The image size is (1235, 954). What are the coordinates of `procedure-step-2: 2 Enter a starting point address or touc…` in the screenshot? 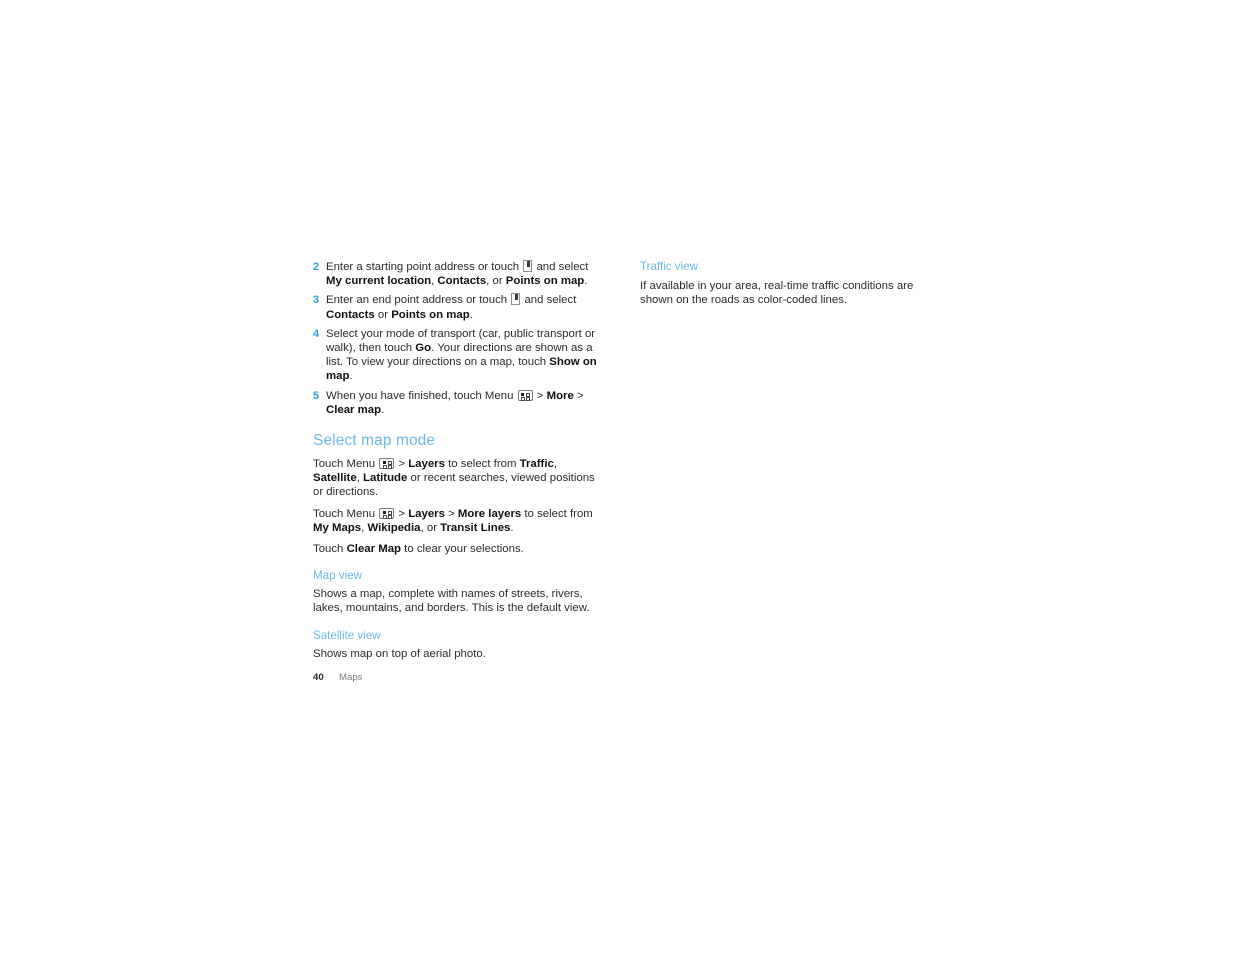 It's located at (456, 274).